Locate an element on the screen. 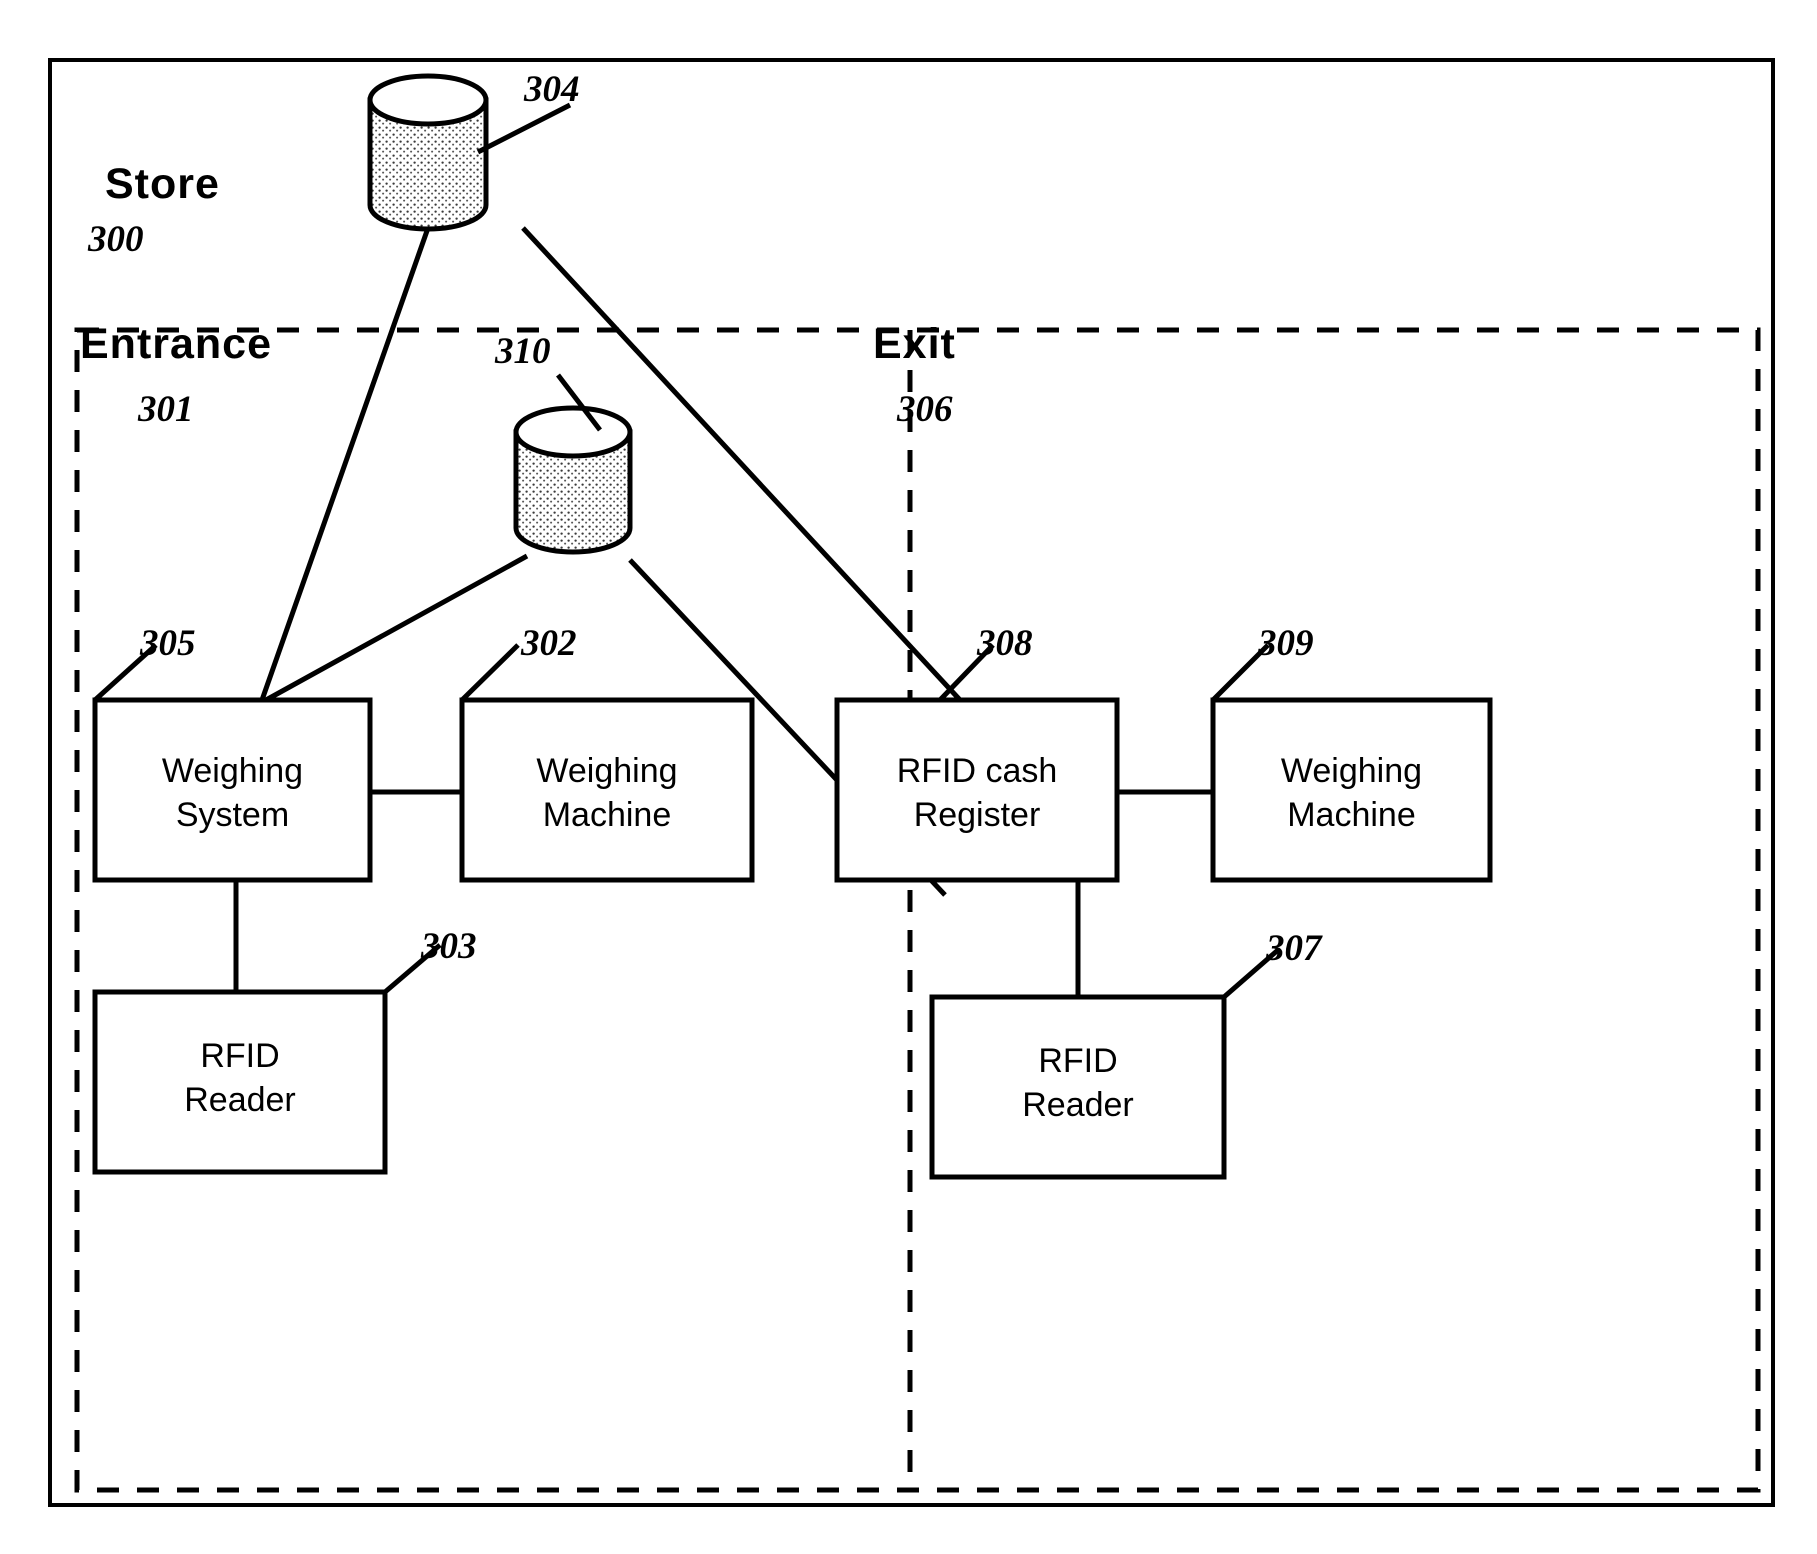 Image resolution: width=1817 pixels, height=1554 pixels. ref-306: 306 is located at coordinates (925, 409).